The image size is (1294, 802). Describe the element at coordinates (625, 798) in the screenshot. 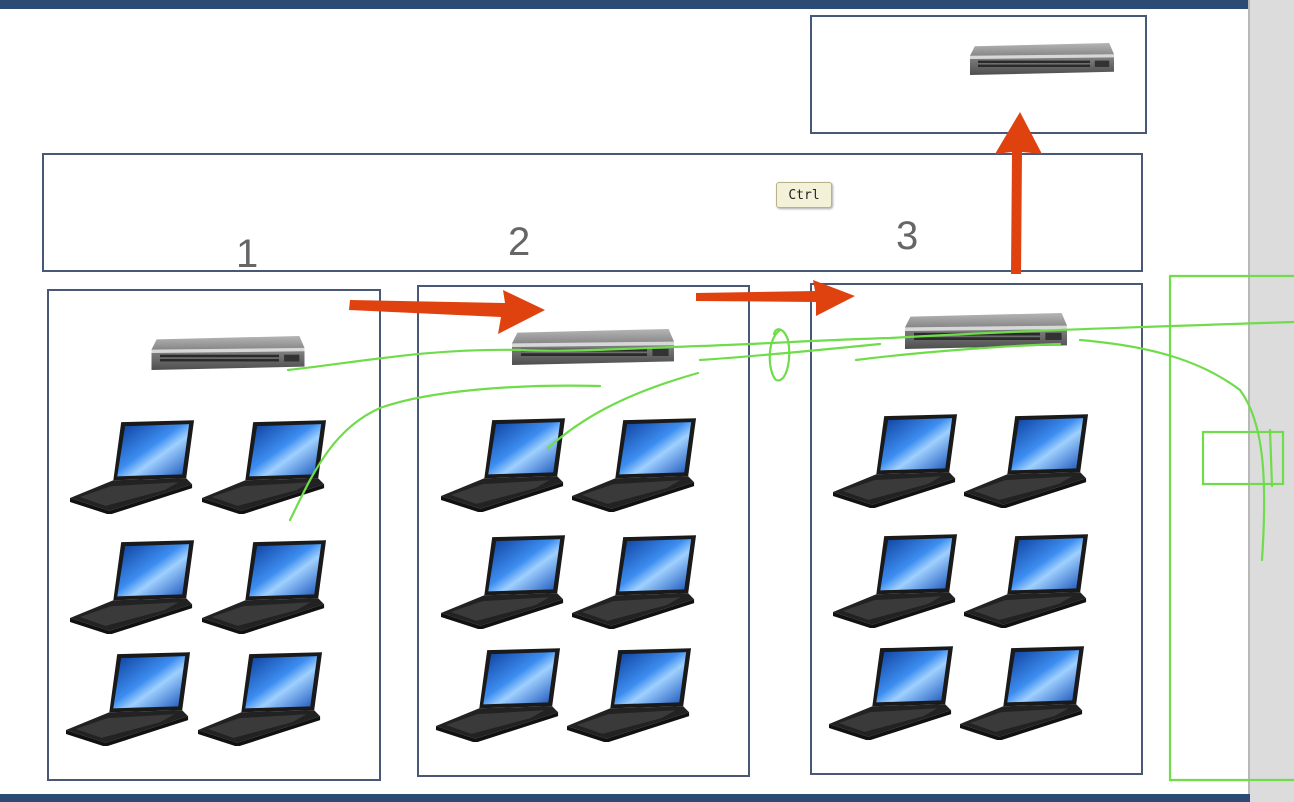

I see `window-bottom-border` at that location.